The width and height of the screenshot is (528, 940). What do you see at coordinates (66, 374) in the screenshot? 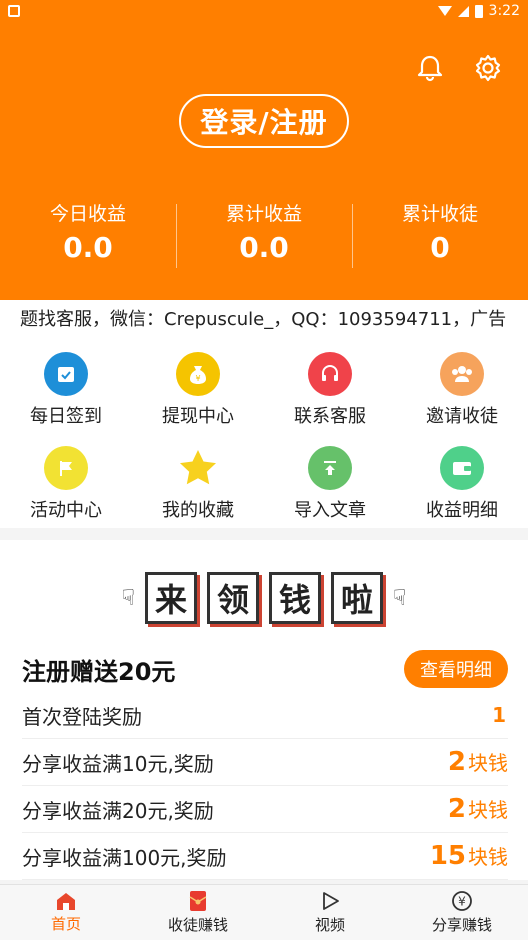
I see `calendar-check-icon` at bounding box center [66, 374].